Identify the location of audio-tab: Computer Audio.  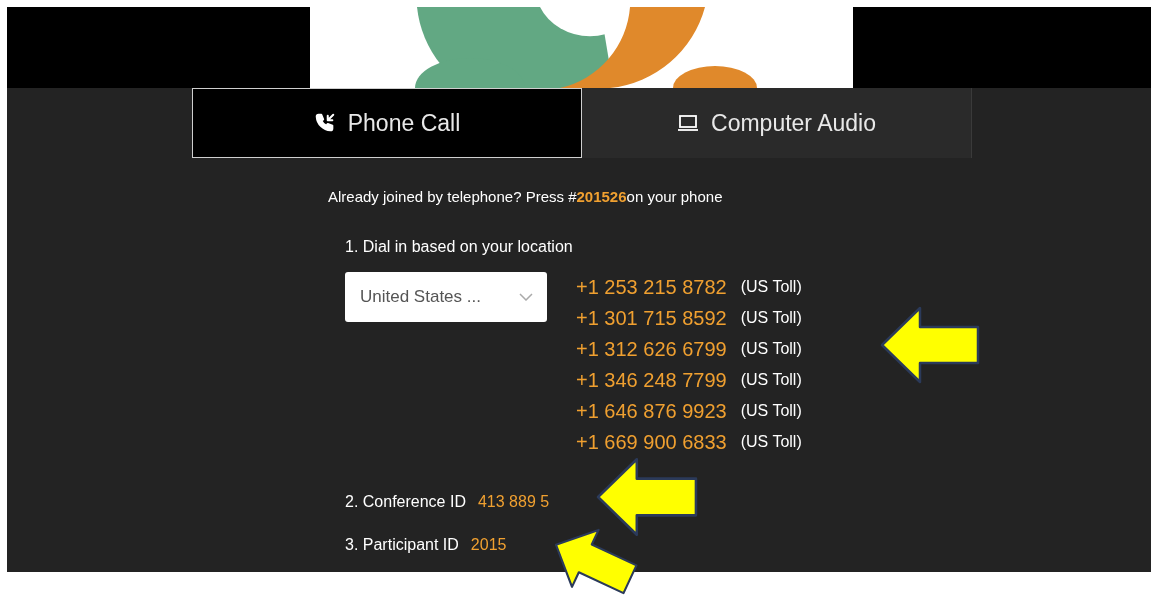
(777, 123).